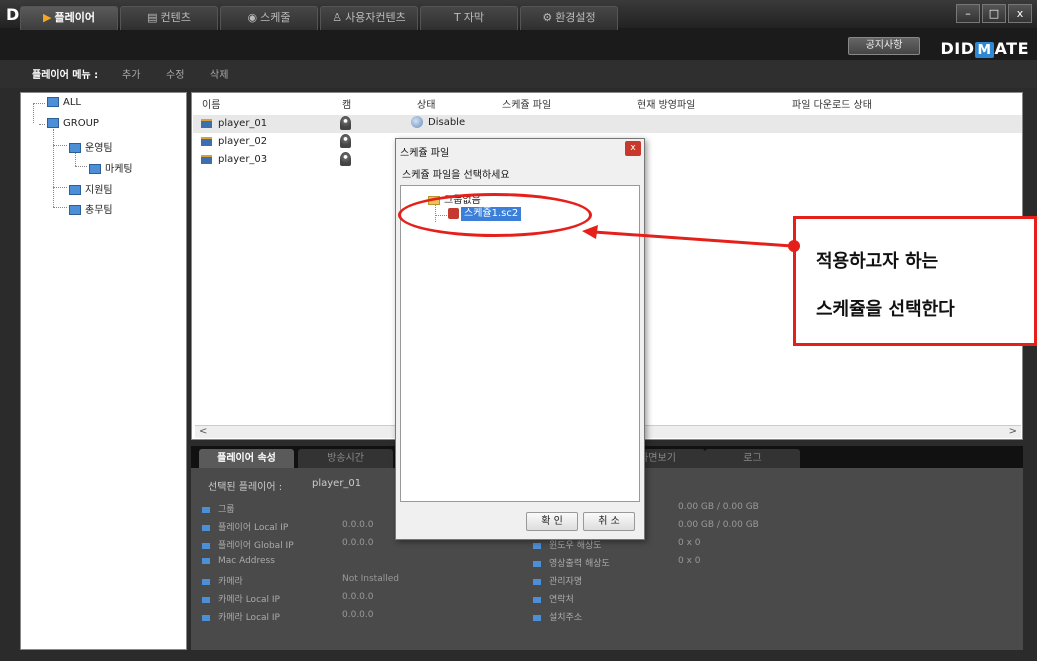  I want to click on annotation-line-2: 스케쥴을 선택한다, so click(885, 309).